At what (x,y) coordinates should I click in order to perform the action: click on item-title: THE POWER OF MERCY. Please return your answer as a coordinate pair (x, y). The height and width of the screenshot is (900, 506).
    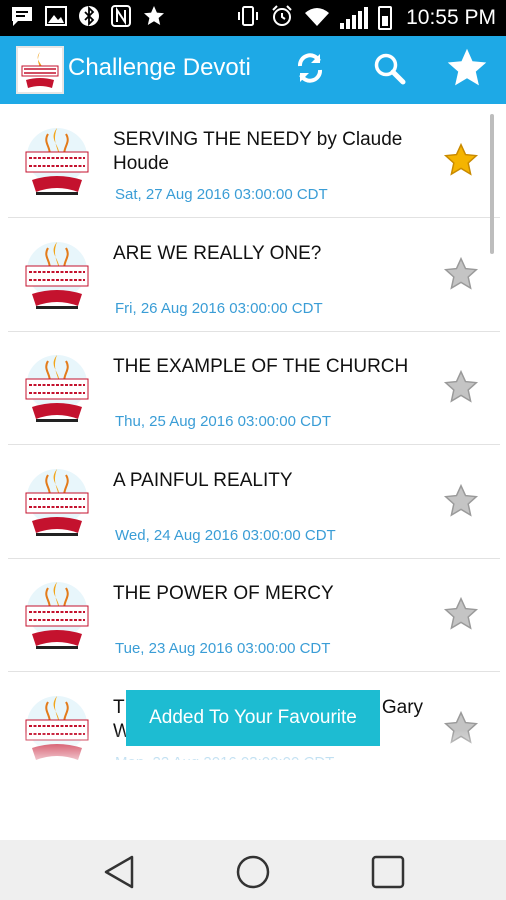
    Looking at the image, I should click on (223, 594).